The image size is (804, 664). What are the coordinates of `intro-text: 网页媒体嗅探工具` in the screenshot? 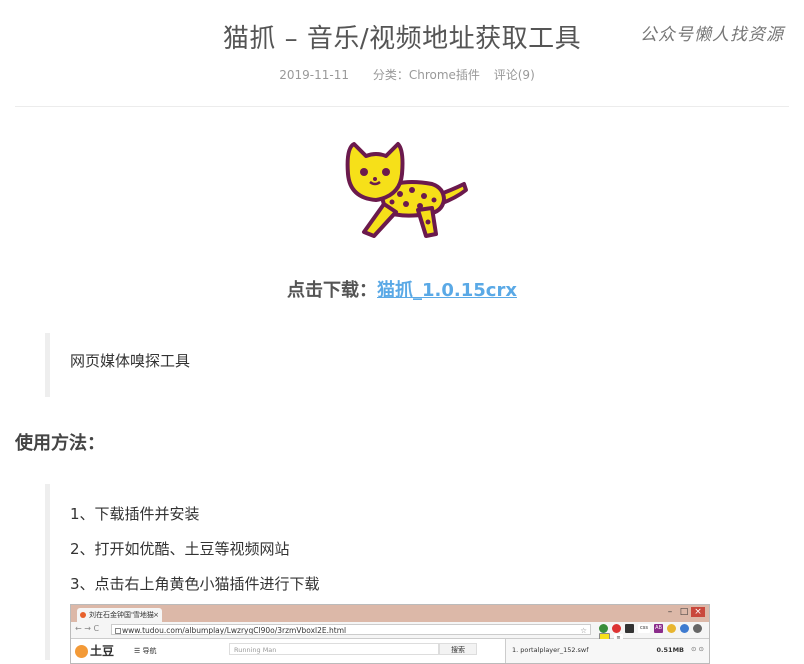 It's located at (130, 361).